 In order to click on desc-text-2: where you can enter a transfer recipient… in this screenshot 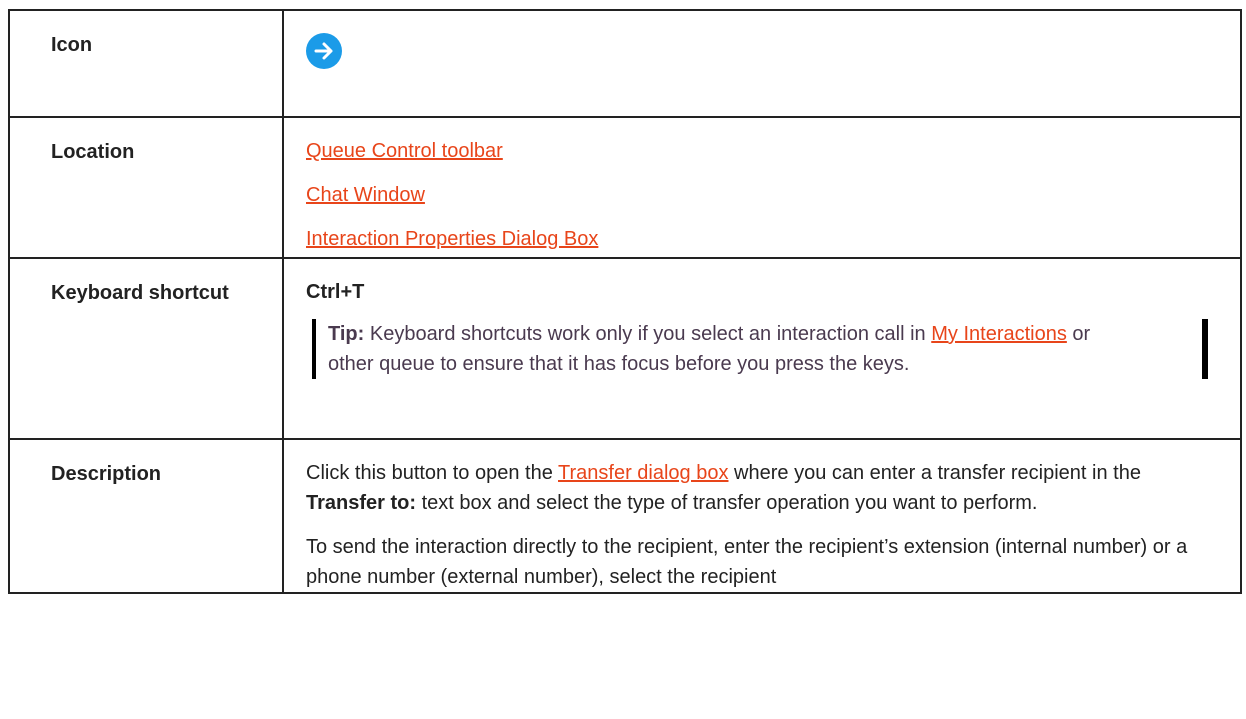, I will do `click(934, 473)`.